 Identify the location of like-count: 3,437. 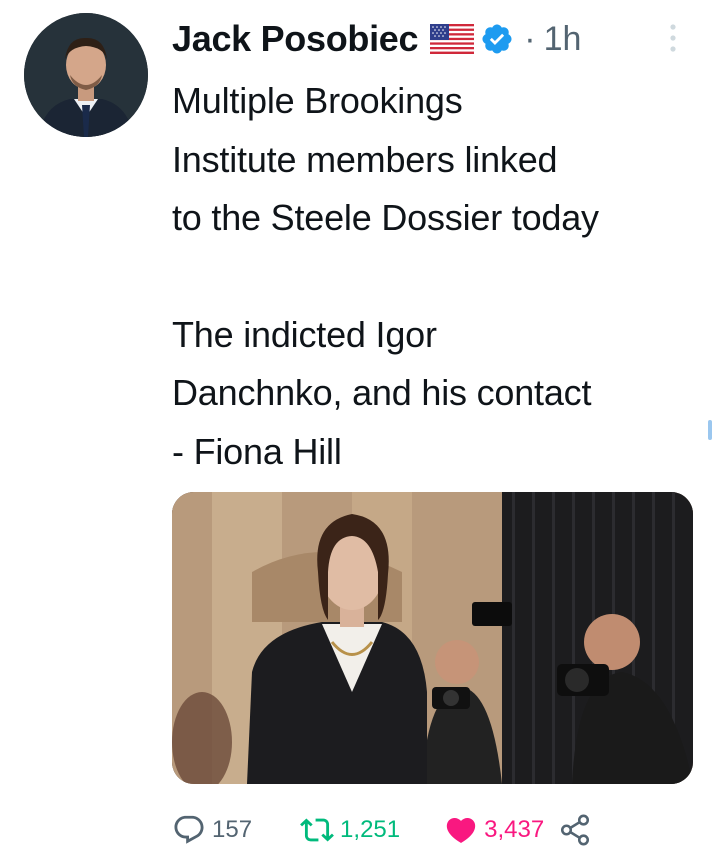
(514, 829).